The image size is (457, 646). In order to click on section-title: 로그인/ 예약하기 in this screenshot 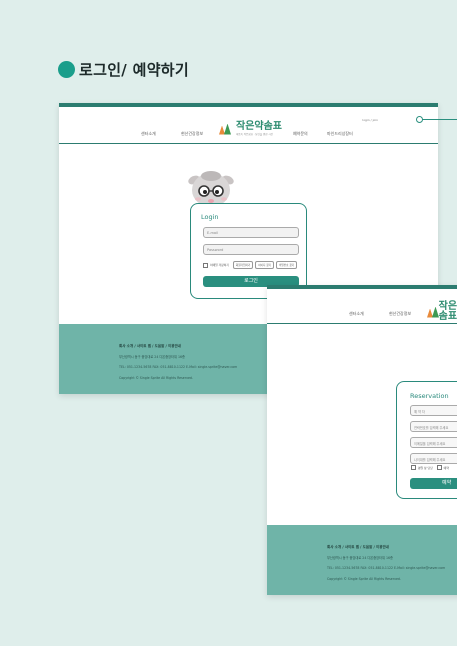, I will do `click(134, 70)`.